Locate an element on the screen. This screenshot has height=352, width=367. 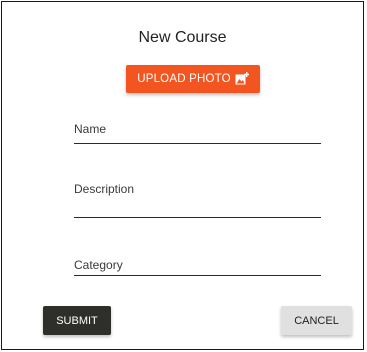
description-field: Description is located at coordinates (197, 201).